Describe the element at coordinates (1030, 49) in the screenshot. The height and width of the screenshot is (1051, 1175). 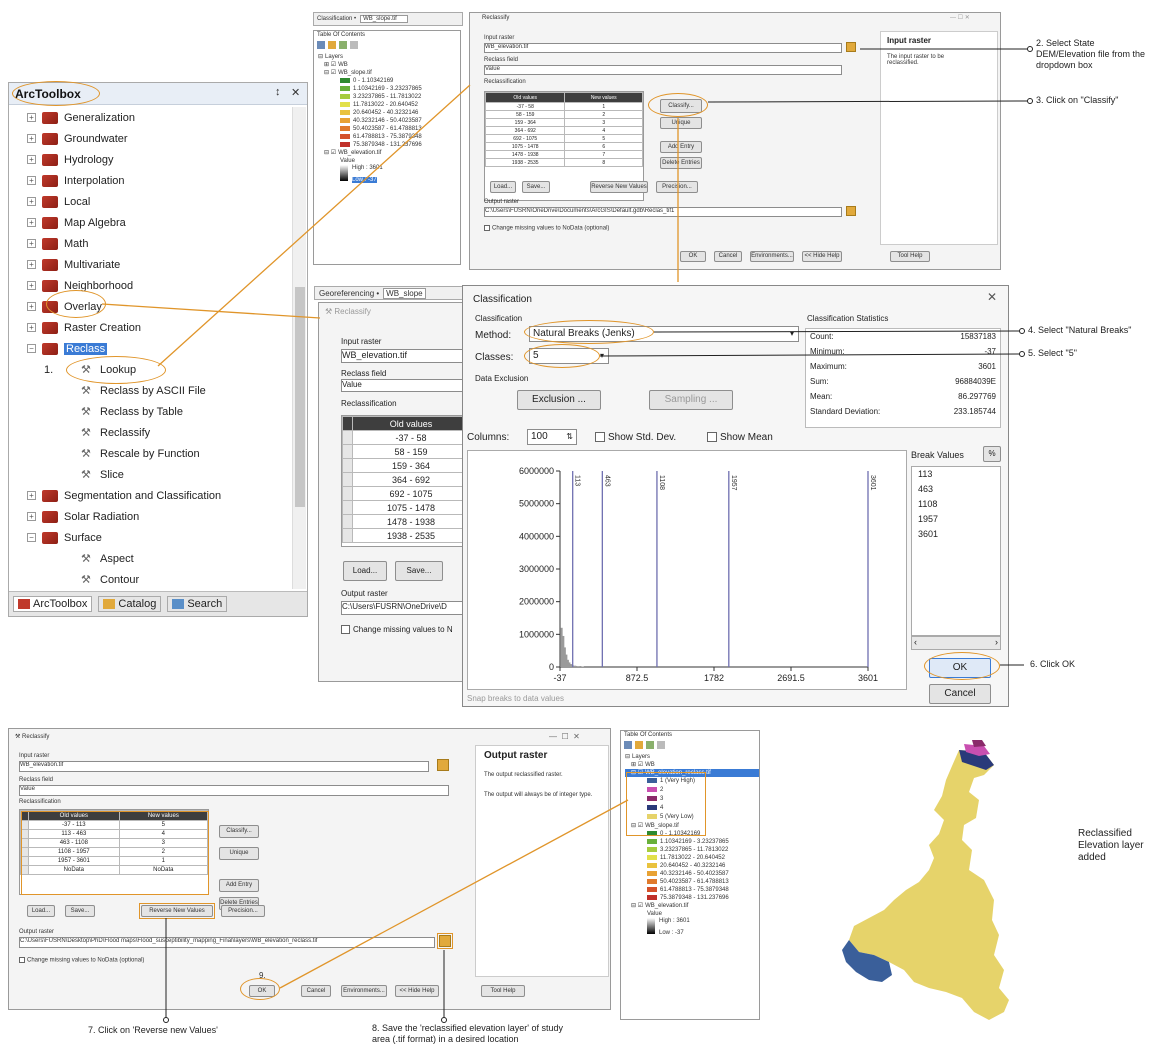
I see `dot-step2` at that location.